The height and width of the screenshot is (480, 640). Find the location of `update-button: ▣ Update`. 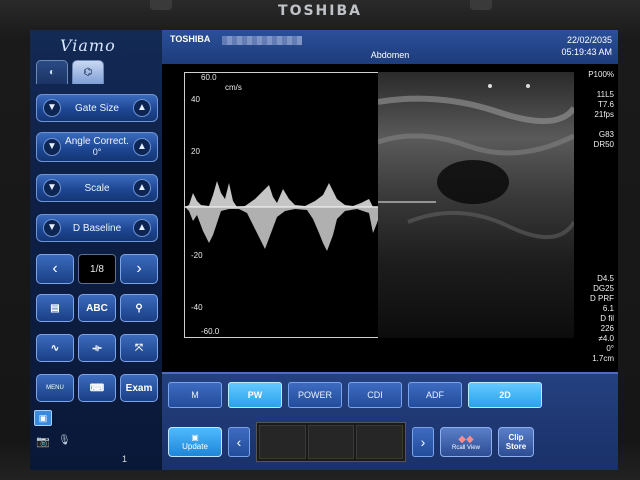

update-button: ▣ Update is located at coordinates (195, 442).